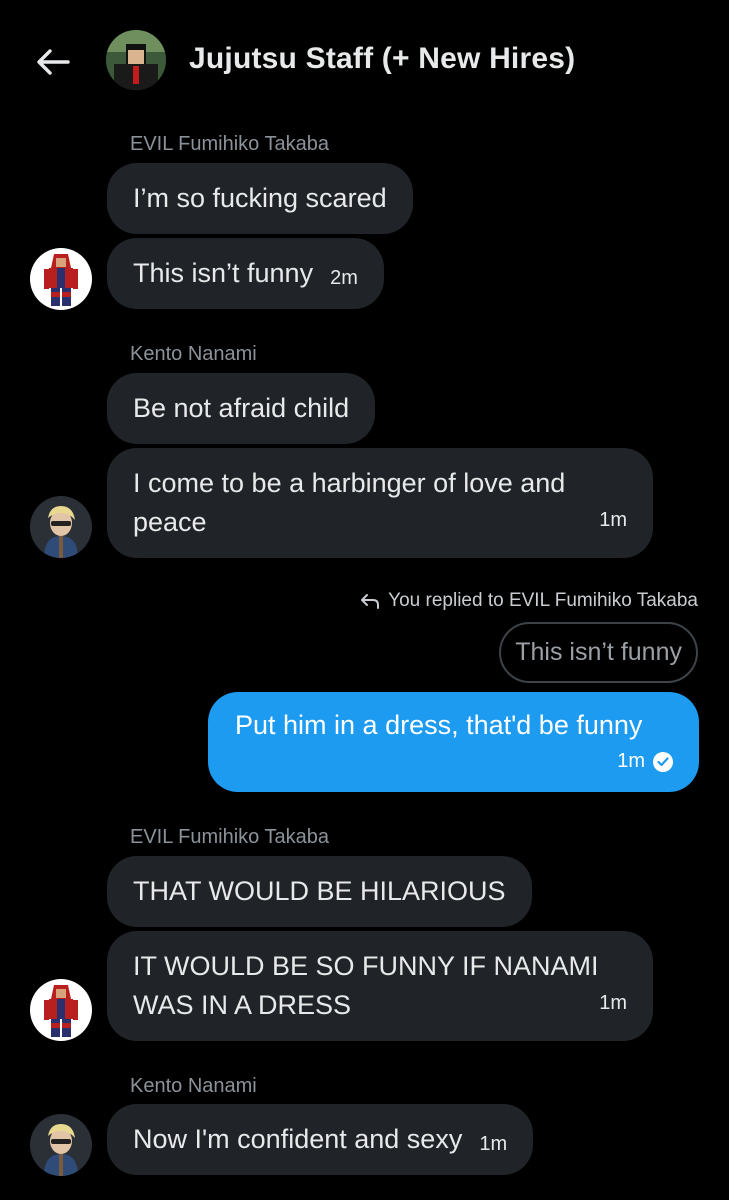 This screenshot has height=1200, width=729. What do you see at coordinates (382, 58) in the screenshot?
I see `conversation-title: Jujutsu Staff (+ New Hires)` at bounding box center [382, 58].